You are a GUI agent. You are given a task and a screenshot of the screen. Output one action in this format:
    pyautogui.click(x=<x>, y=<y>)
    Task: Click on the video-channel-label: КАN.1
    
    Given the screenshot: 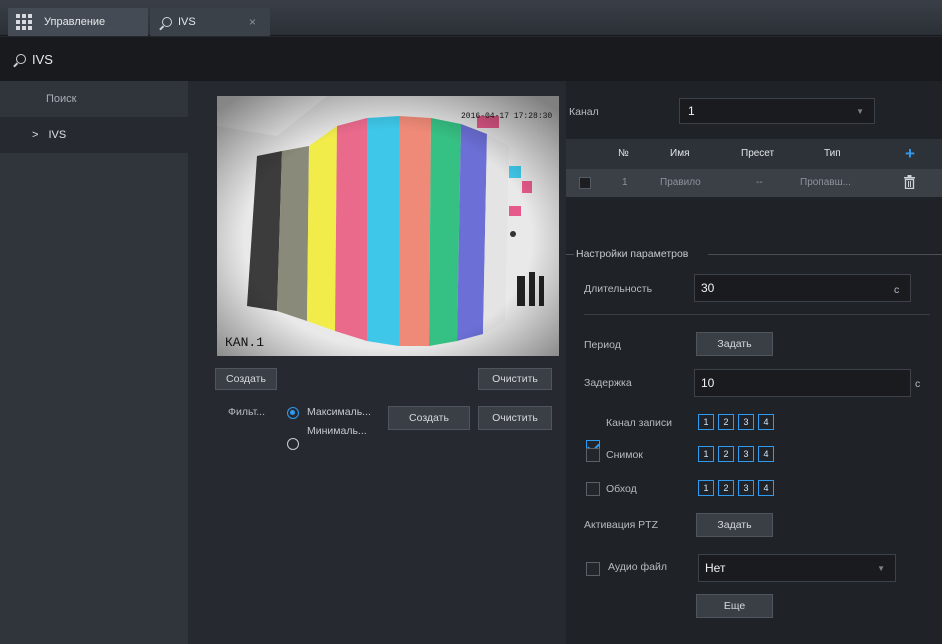 What is the action you would take?
    pyautogui.click(x=244, y=342)
    